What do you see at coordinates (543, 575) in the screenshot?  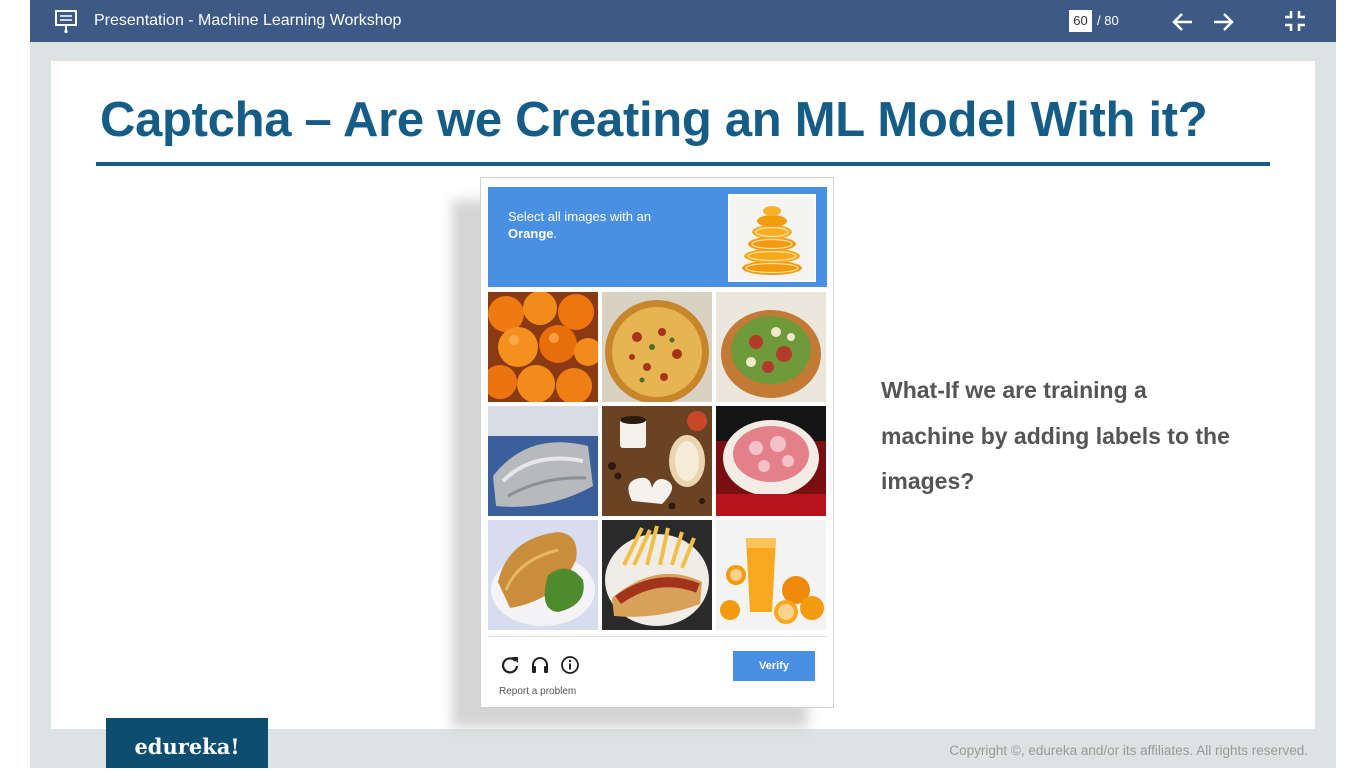 I see `tile-sandwich` at bounding box center [543, 575].